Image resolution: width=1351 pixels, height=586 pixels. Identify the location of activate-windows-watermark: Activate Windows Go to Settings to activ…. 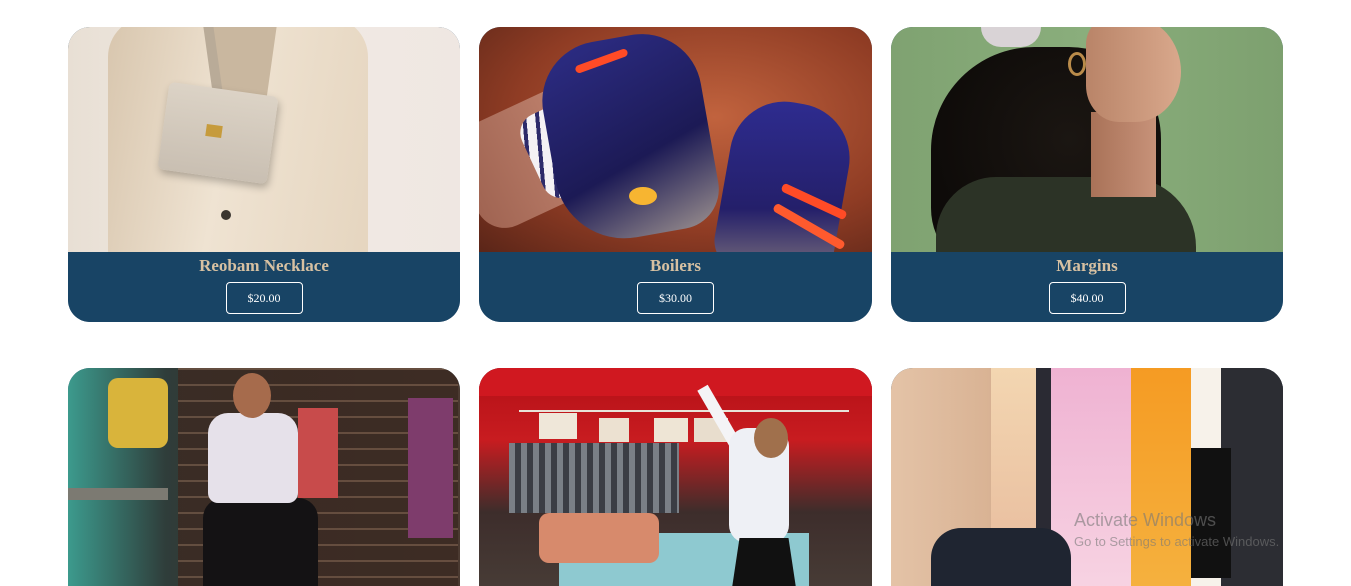
(1176, 531).